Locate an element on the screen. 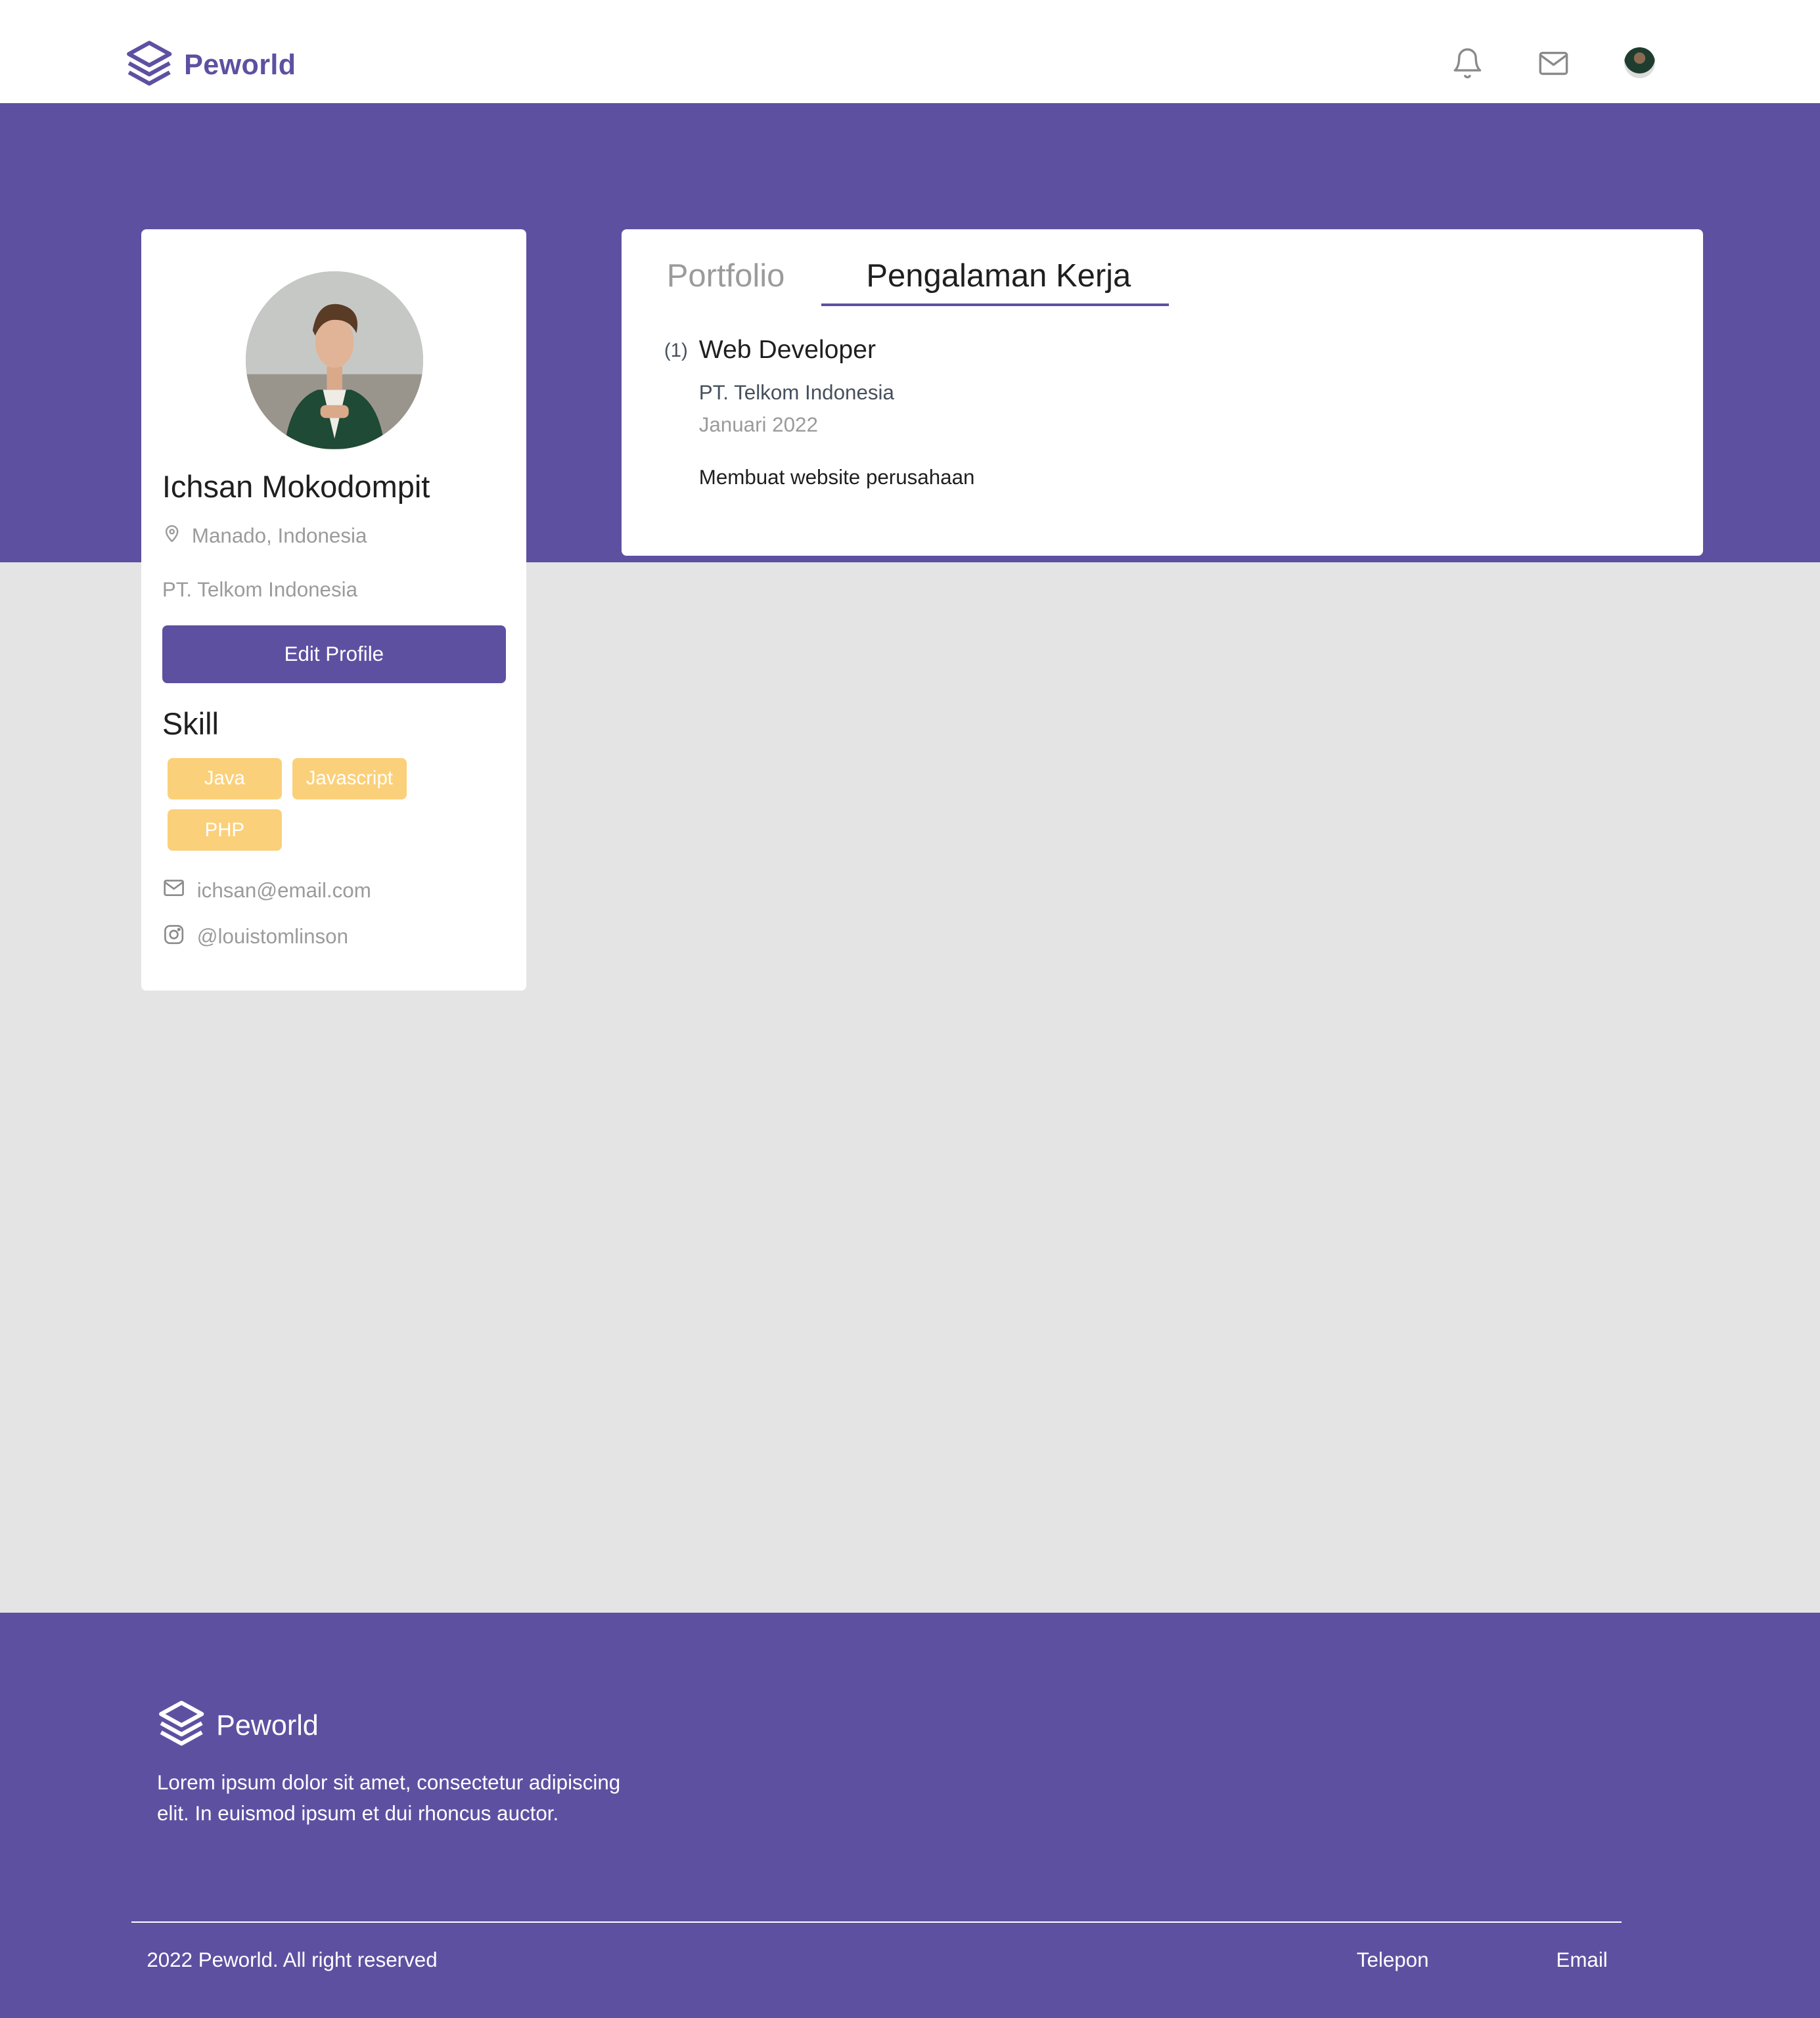 The height and width of the screenshot is (2018, 1820). instagram-text: @louistomlinson is located at coordinates (272, 937).